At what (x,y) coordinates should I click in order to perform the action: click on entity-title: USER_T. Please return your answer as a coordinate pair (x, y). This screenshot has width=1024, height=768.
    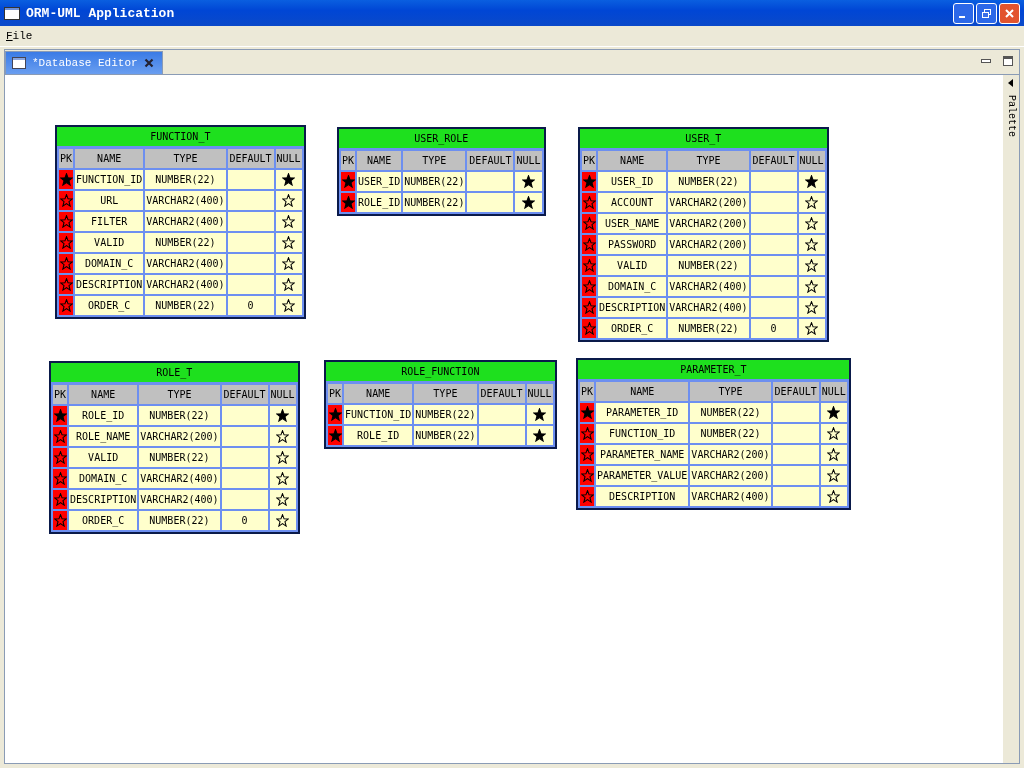
    Looking at the image, I should click on (703, 139).